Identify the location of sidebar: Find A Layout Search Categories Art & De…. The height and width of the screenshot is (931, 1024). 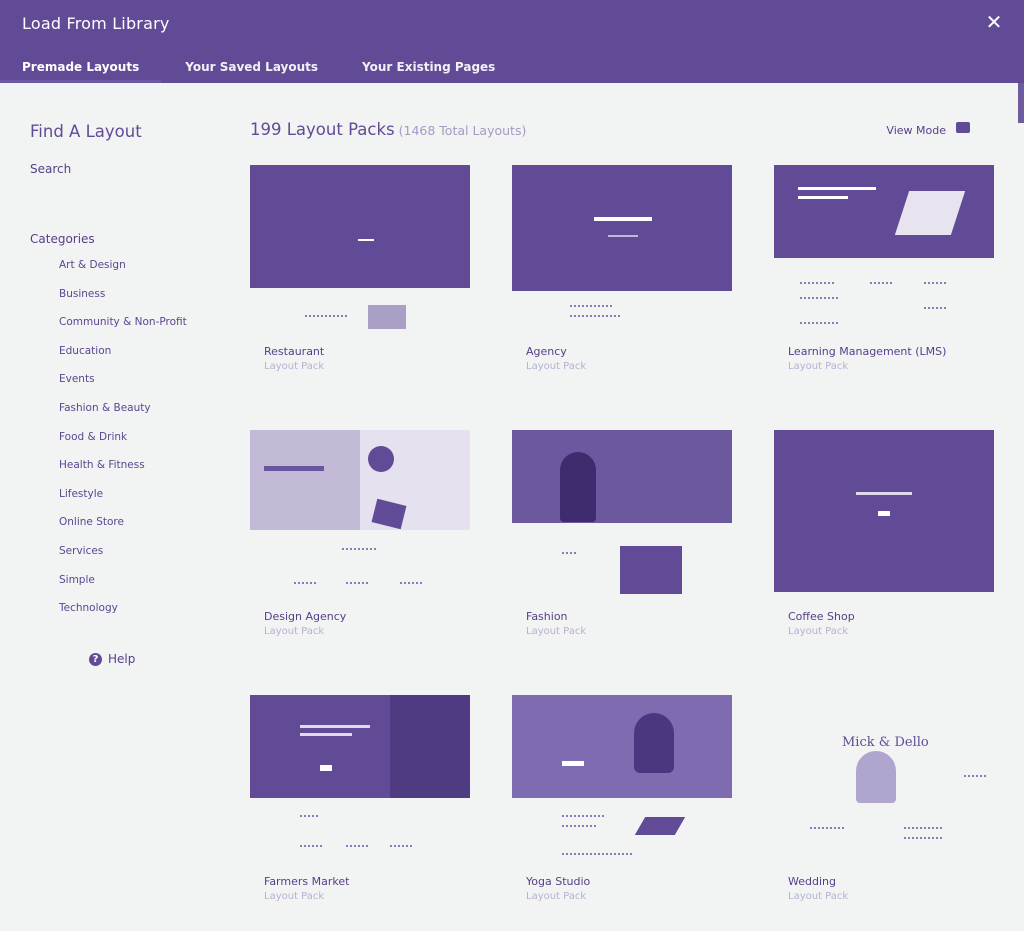
(125, 375).